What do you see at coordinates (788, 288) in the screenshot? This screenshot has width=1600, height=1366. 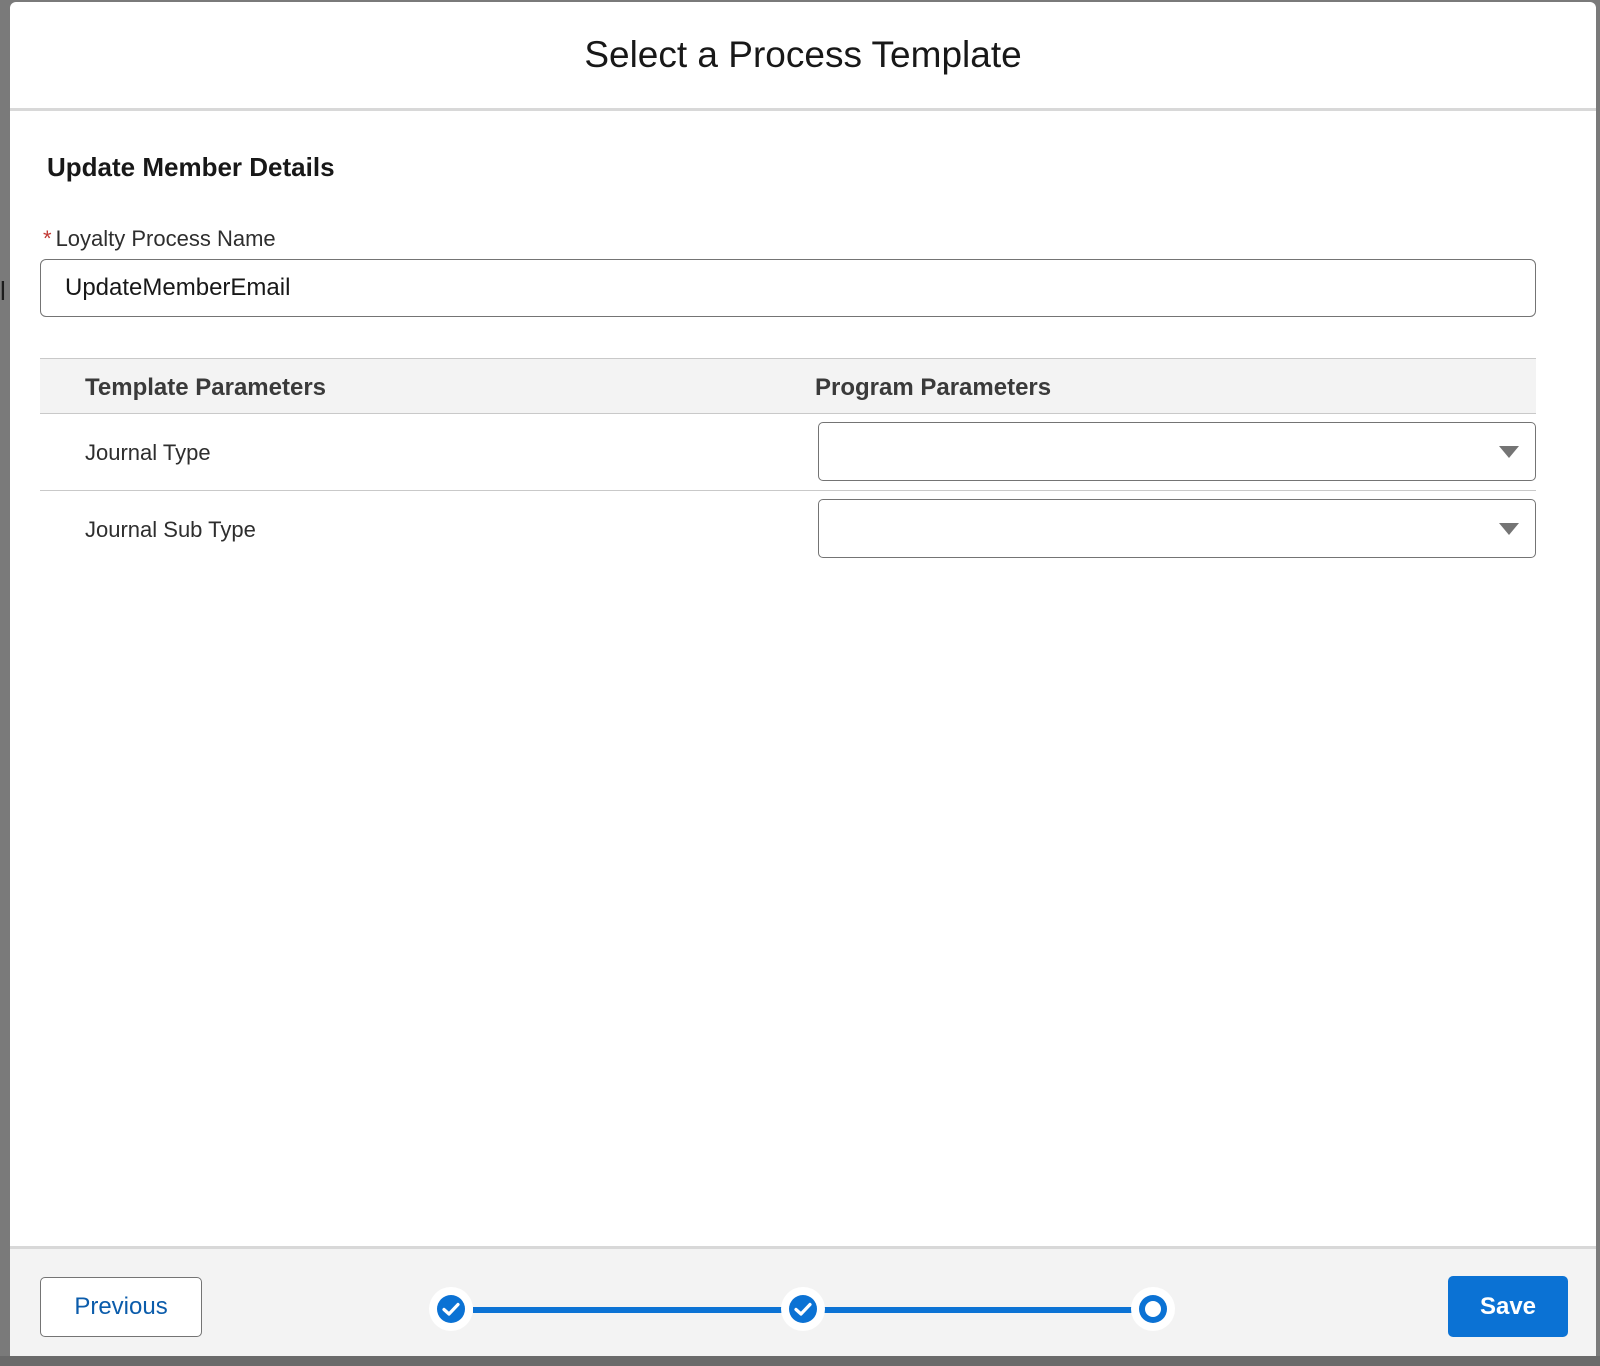 I see `loyalty-process-name-input` at bounding box center [788, 288].